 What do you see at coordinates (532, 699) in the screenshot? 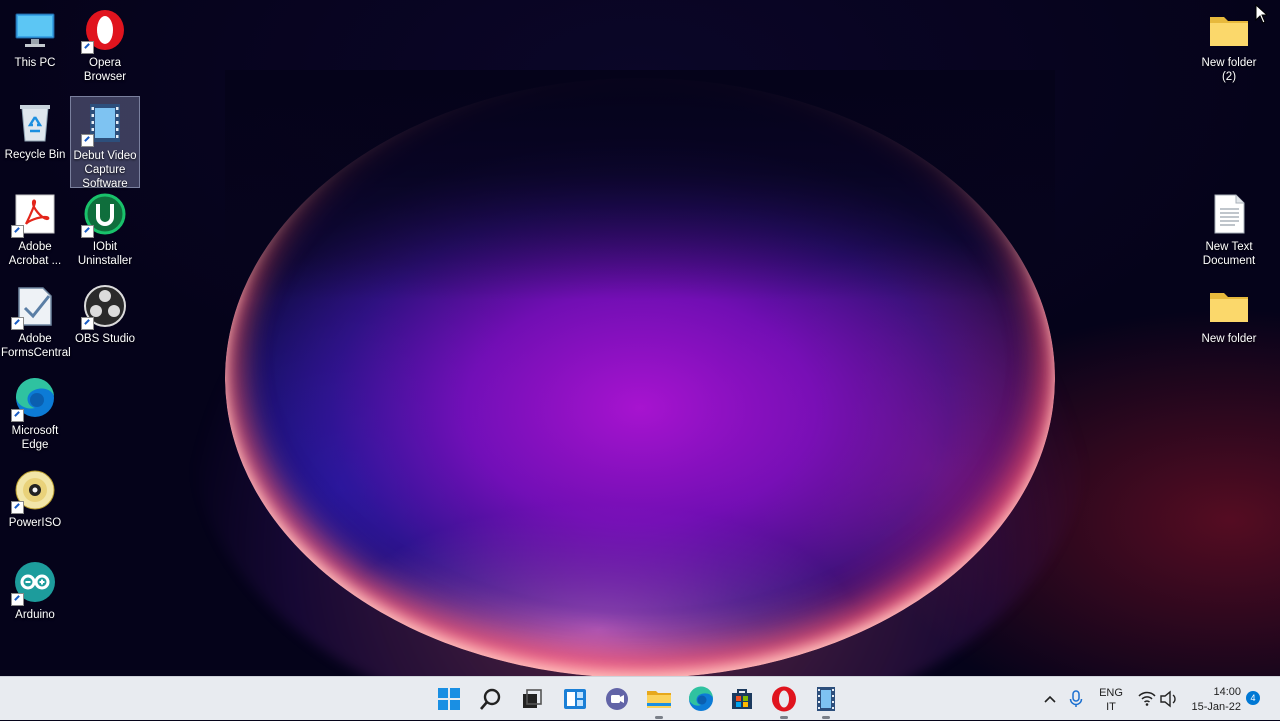
I see `task-view-icon` at bounding box center [532, 699].